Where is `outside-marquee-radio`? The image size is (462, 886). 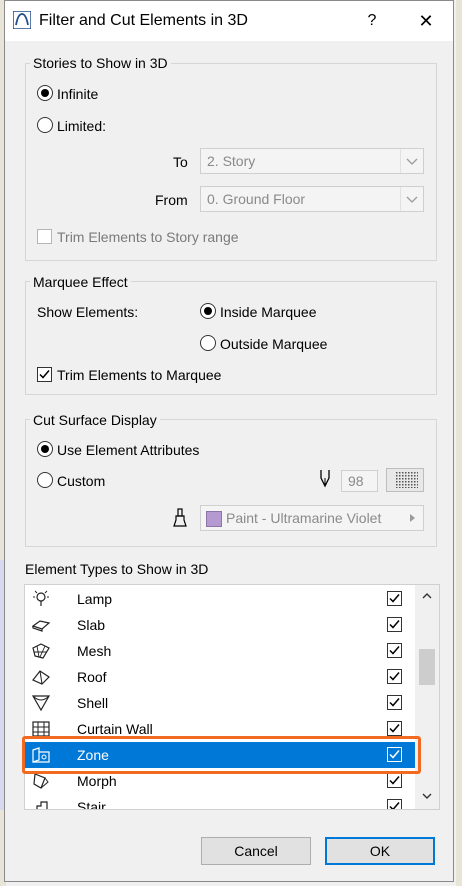 outside-marquee-radio is located at coordinates (208, 343).